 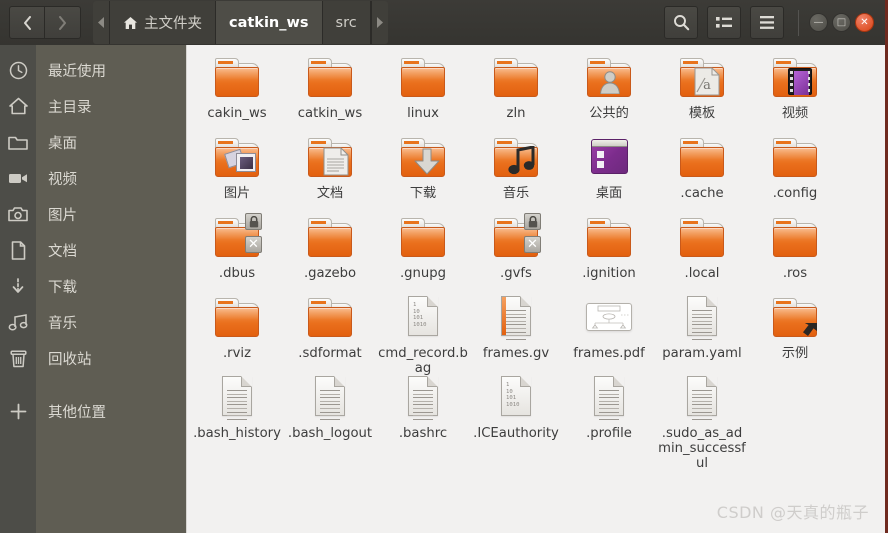 I want to click on close-button: ✕, so click(x=864, y=22).